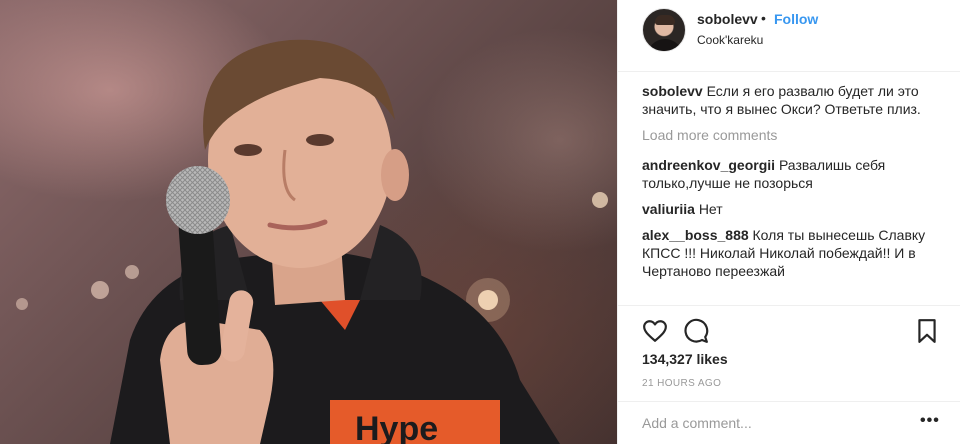  I want to click on follow-button: Follow, so click(796, 19).